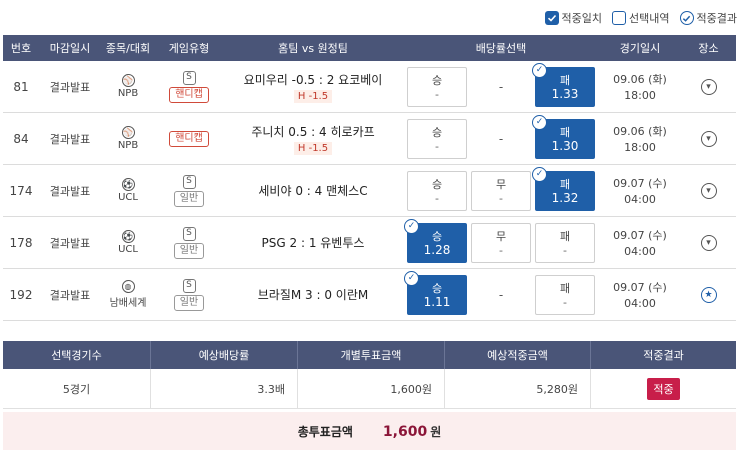  What do you see at coordinates (313, 139) in the screenshot?
I see `row-match: 주니치 0.5 : 4 히로카프 H -1.5` at bounding box center [313, 139].